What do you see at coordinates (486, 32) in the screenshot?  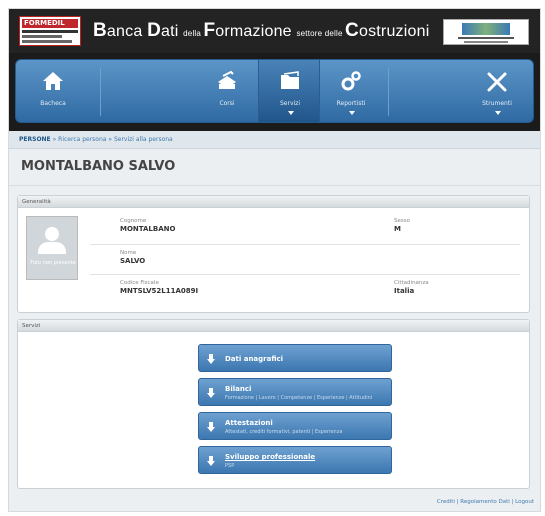 I see `partner-logo` at bounding box center [486, 32].